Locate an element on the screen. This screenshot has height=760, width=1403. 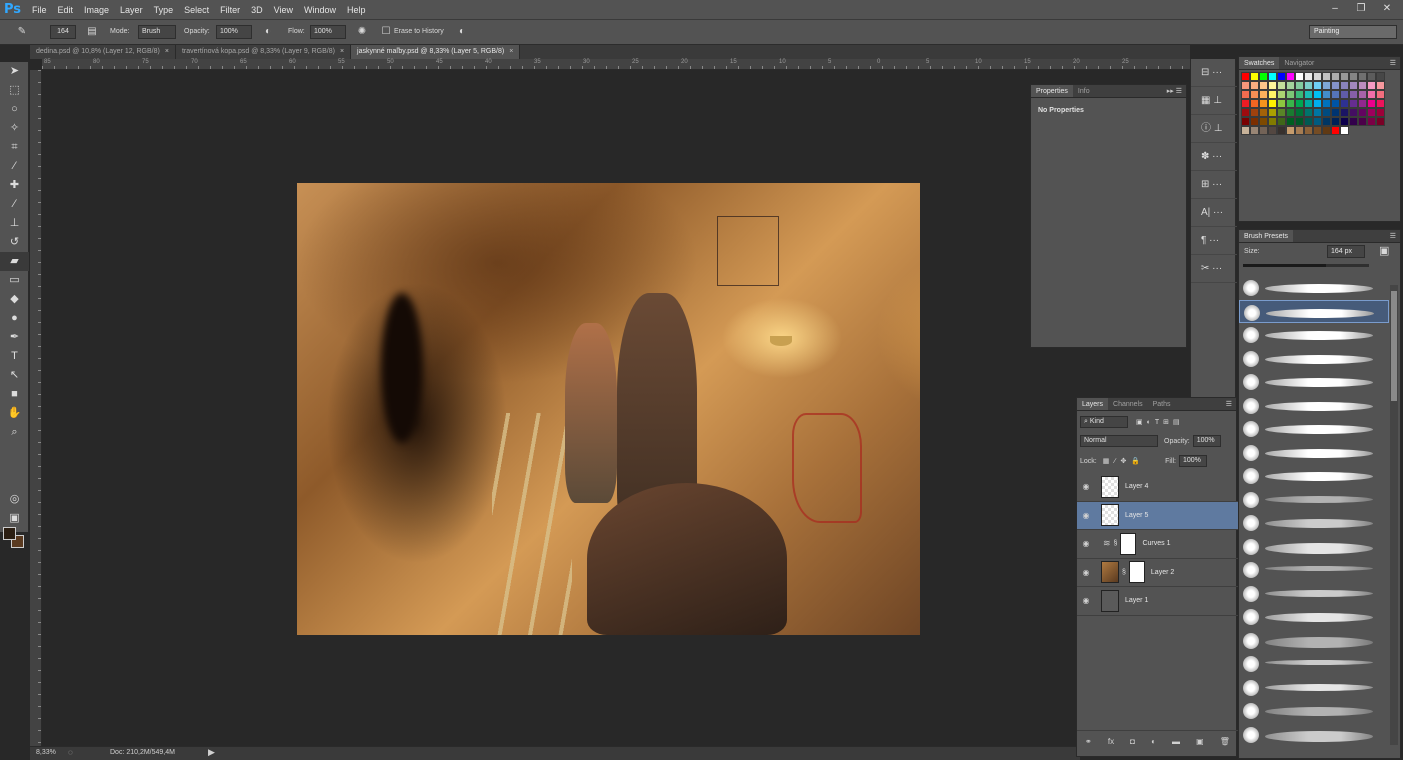
paragraph-icon: ¶ ··· is located at coordinates (1214, 241).